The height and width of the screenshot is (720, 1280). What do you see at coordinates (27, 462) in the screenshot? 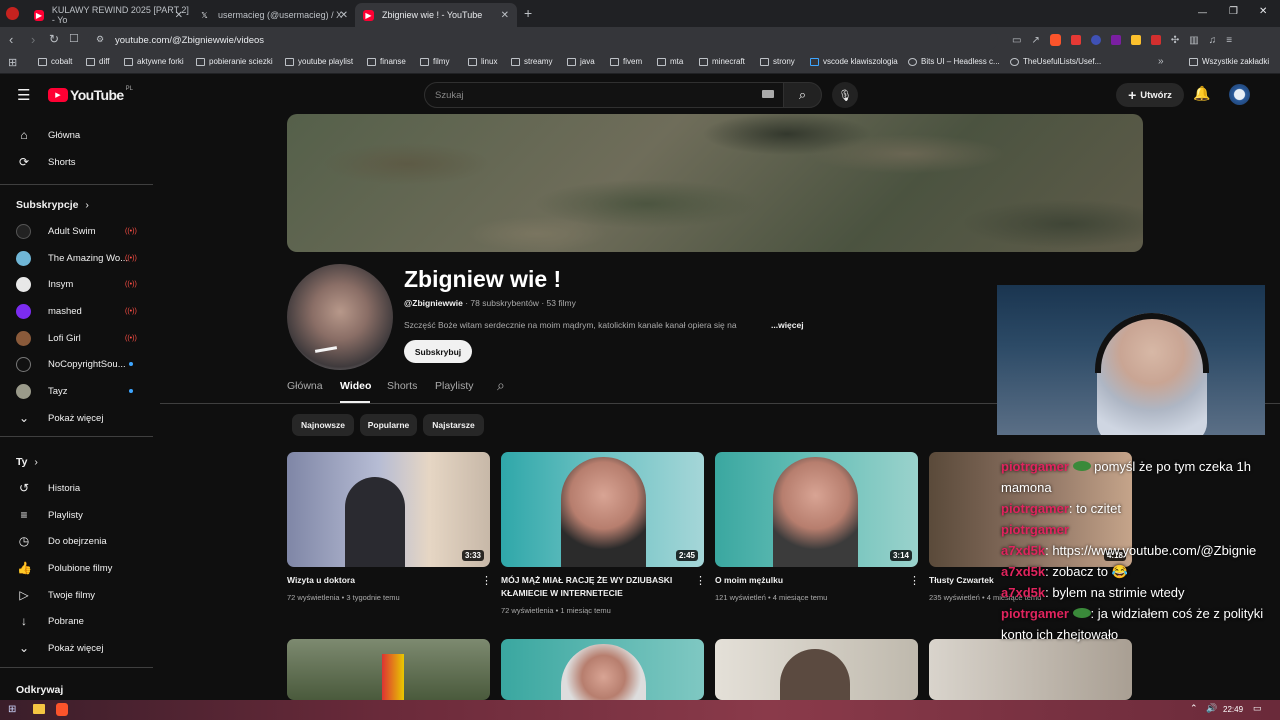
I see `you-header: Ty ›` at bounding box center [27, 462].